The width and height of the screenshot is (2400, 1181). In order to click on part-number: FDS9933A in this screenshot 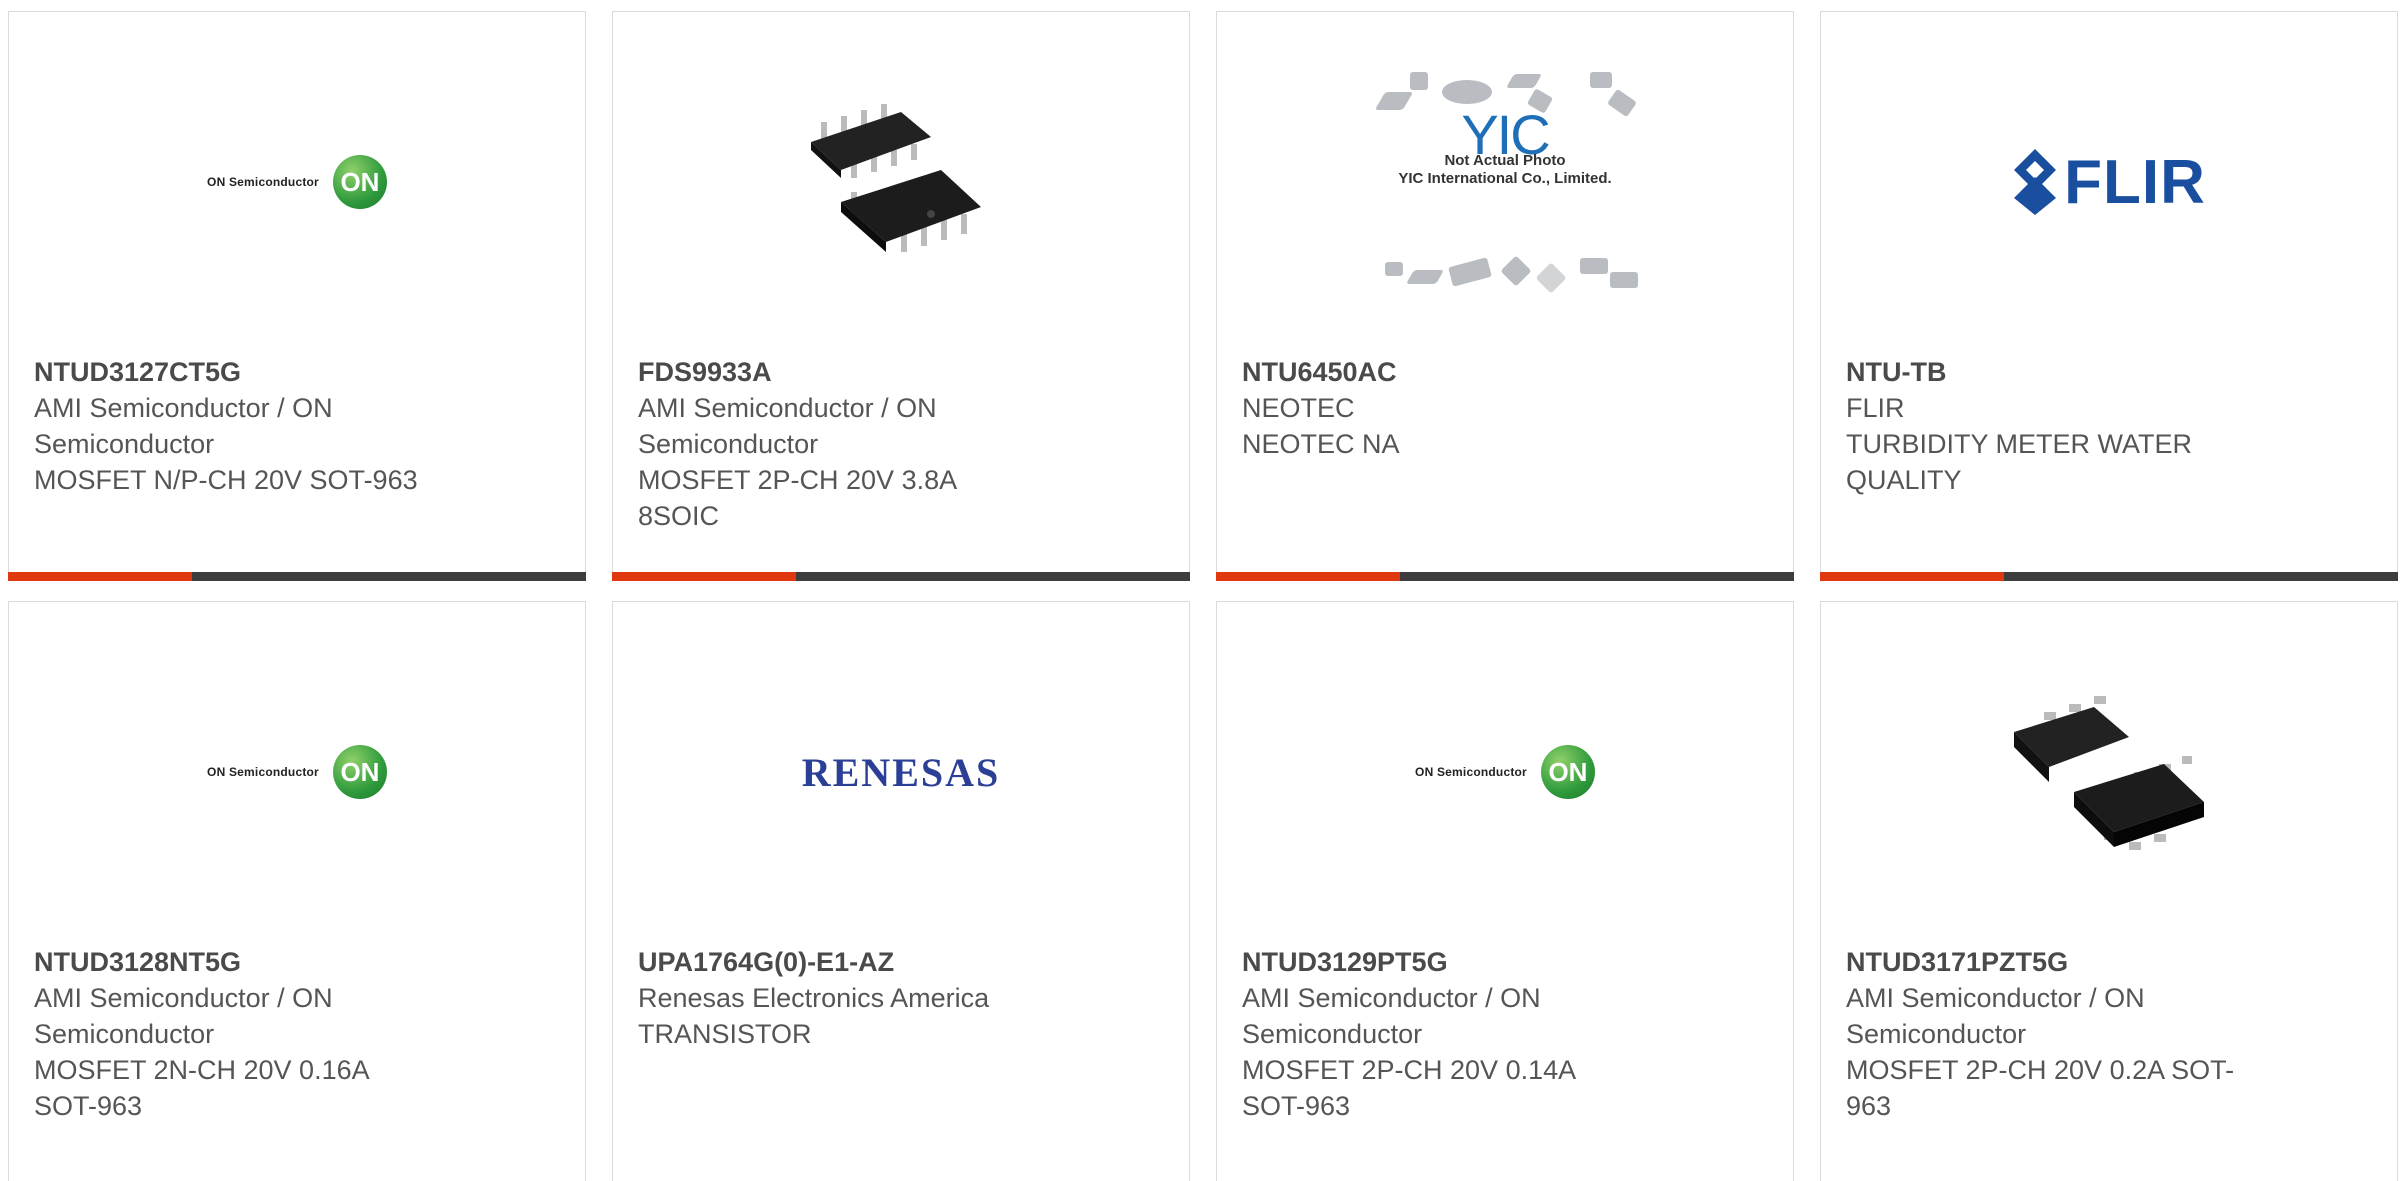, I will do `click(848, 372)`.